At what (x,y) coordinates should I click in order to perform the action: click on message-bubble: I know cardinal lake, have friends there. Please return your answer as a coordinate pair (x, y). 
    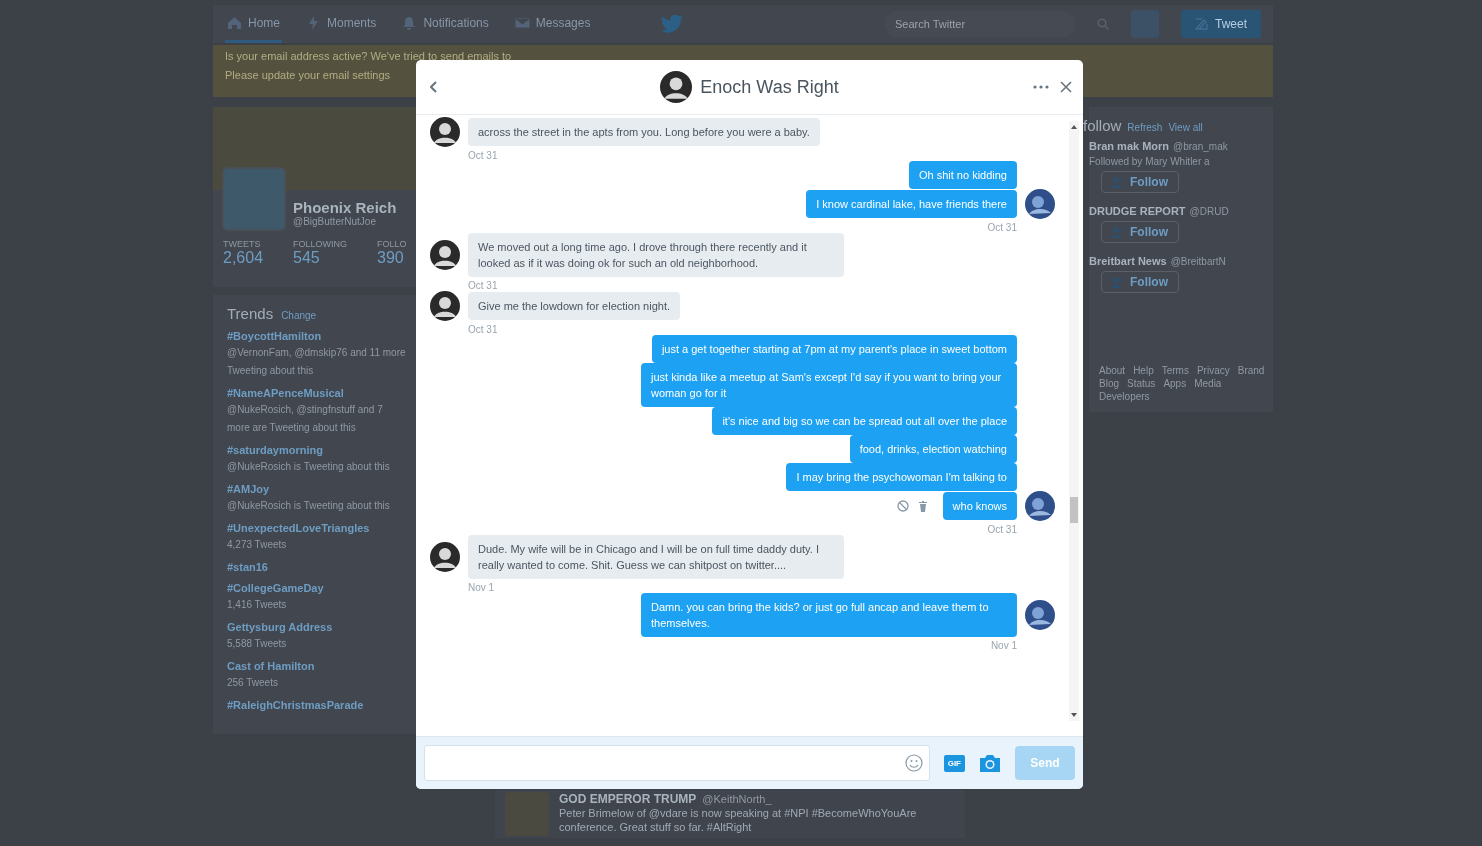
    Looking at the image, I should click on (911, 204).